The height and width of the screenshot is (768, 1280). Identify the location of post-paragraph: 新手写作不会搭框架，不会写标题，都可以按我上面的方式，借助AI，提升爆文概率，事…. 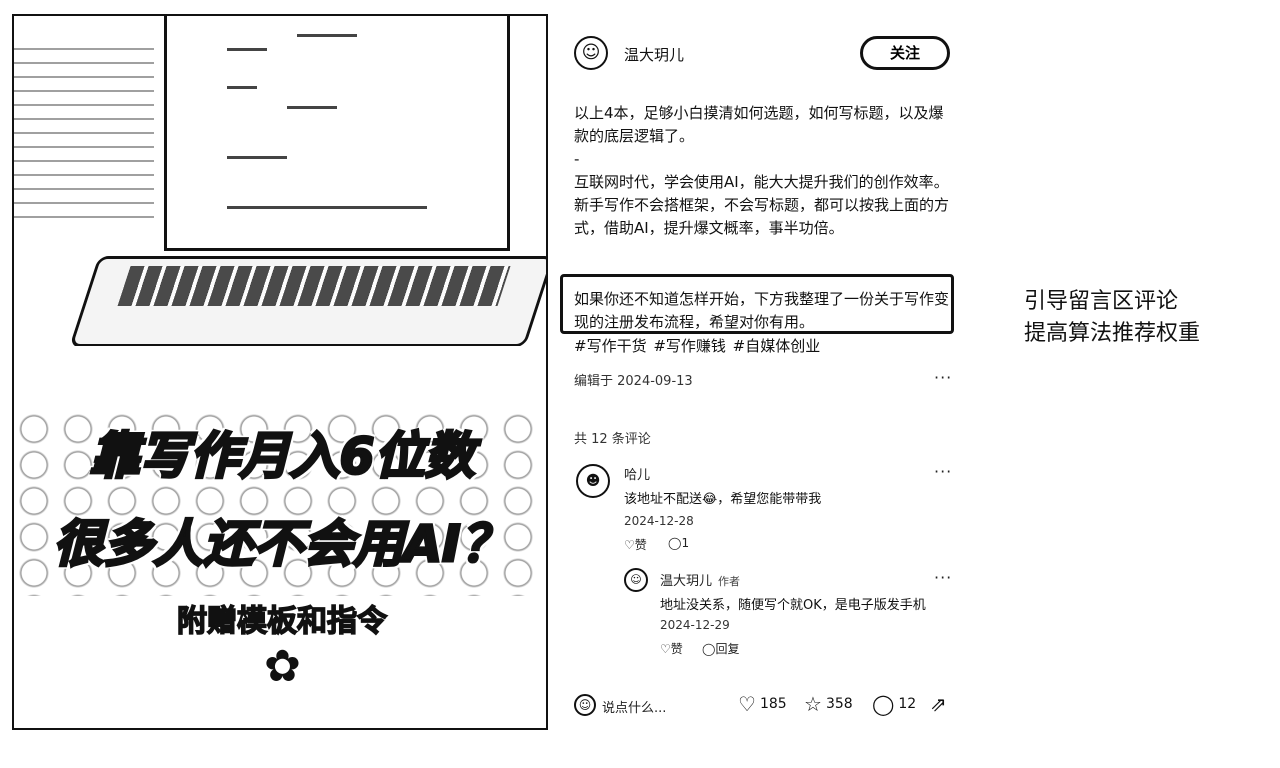
(762, 216).